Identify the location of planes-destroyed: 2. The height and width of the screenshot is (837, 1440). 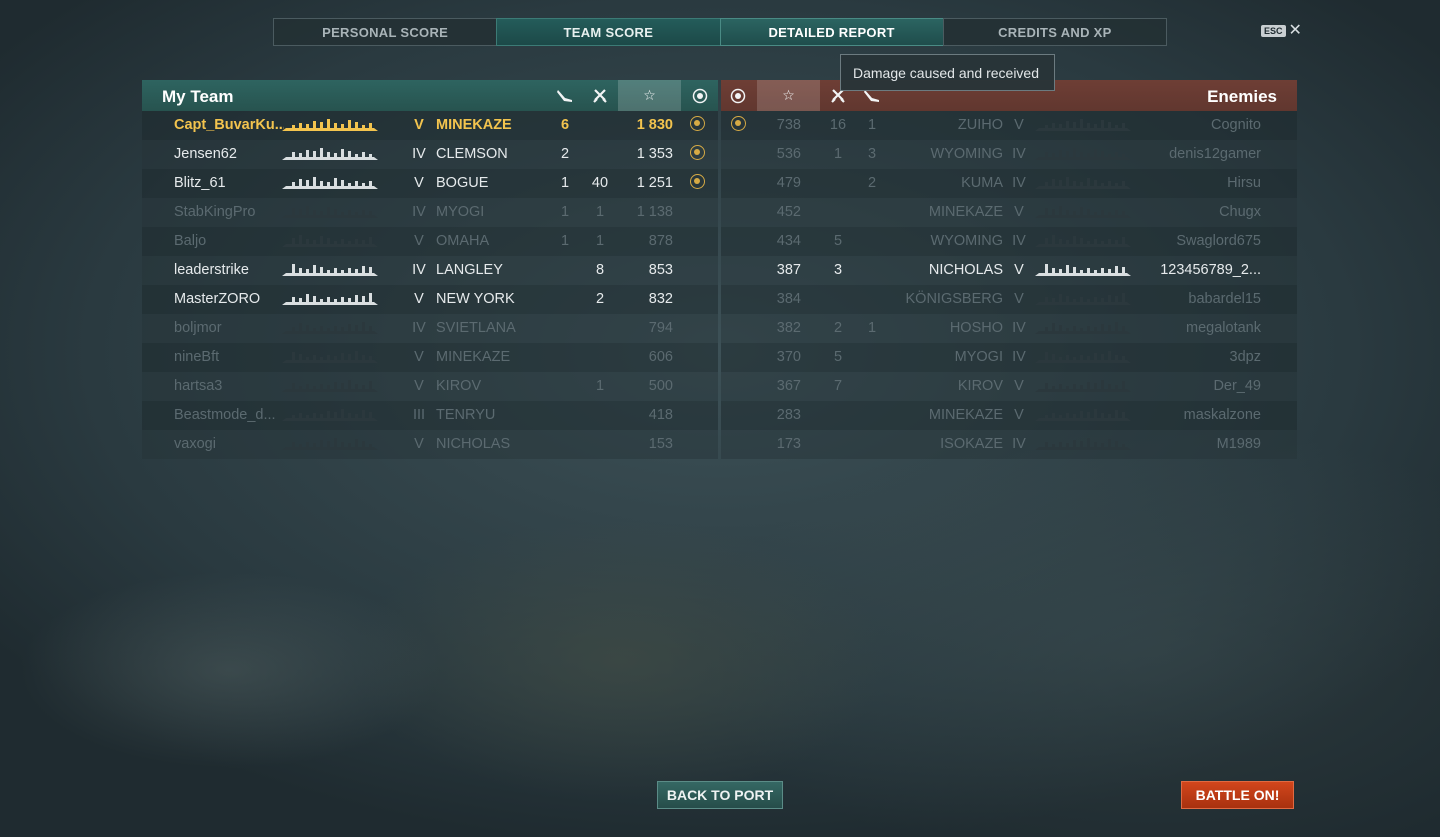
(838, 328).